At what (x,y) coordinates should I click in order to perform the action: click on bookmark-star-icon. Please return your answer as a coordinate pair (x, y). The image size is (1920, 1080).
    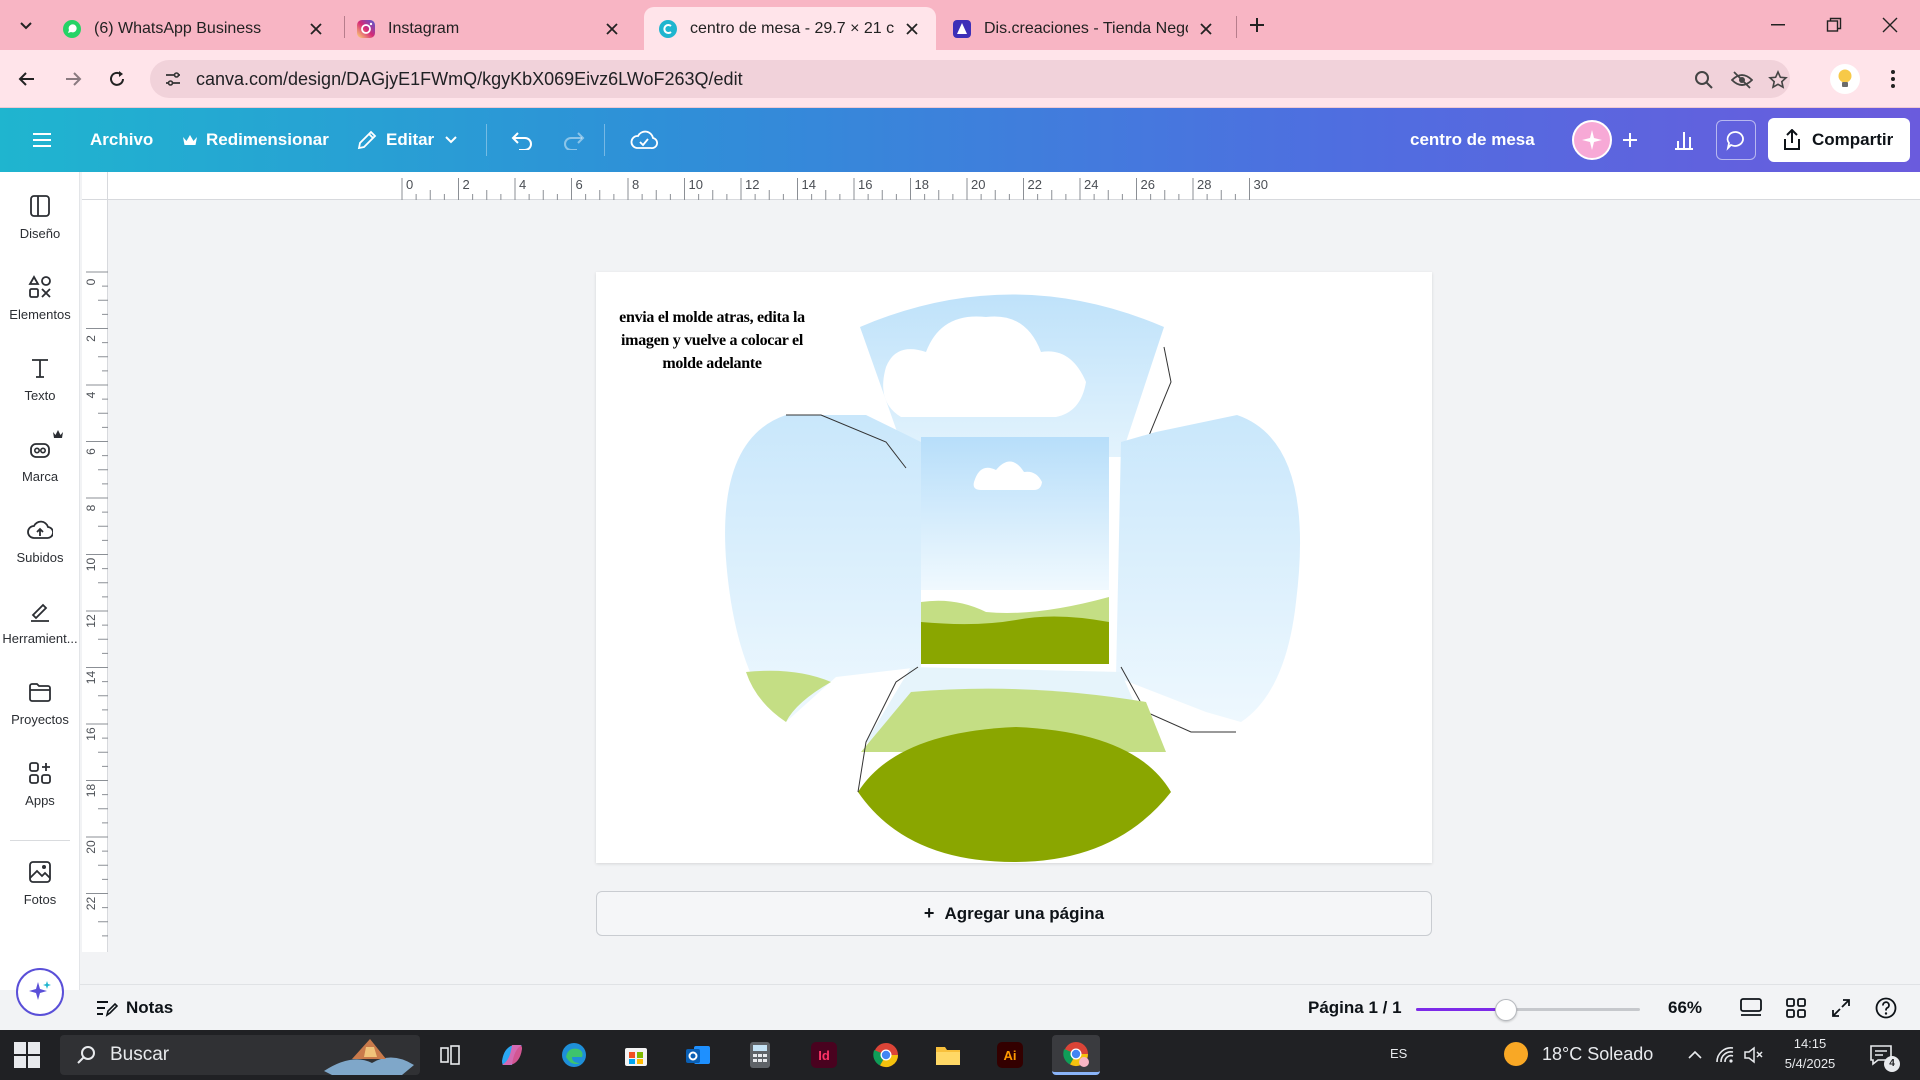
    Looking at the image, I should click on (1778, 80).